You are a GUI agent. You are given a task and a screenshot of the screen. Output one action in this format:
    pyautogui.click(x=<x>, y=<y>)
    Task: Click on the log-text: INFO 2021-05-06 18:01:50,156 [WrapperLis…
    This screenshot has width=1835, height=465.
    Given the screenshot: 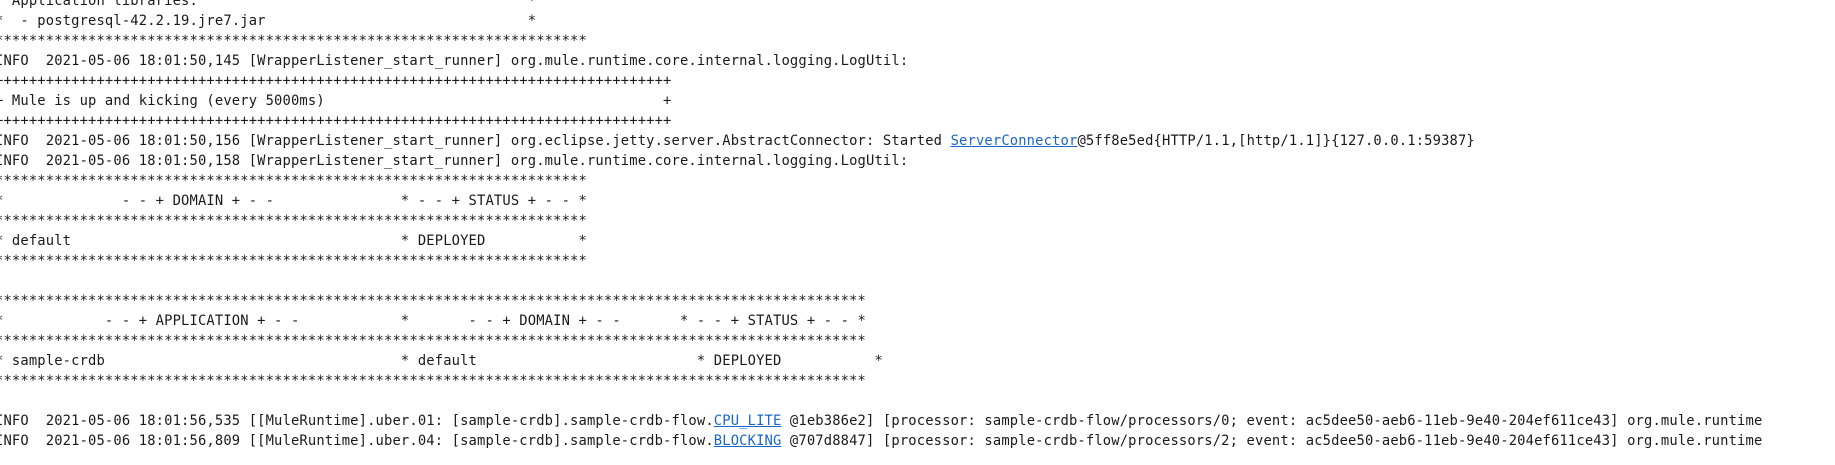 What is the action you would take?
    pyautogui.click(x=475, y=141)
    